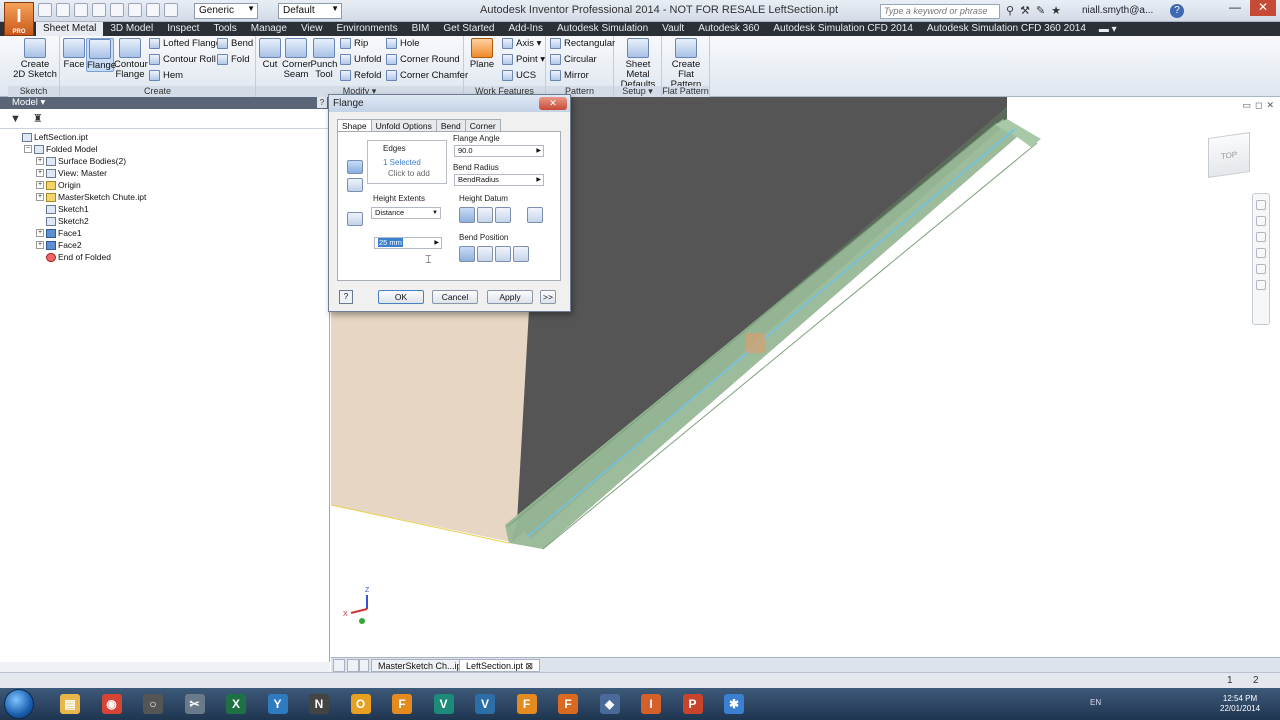  What do you see at coordinates (673, 29) in the screenshot?
I see `tab-vault: Vault` at bounding box center [673, 29].